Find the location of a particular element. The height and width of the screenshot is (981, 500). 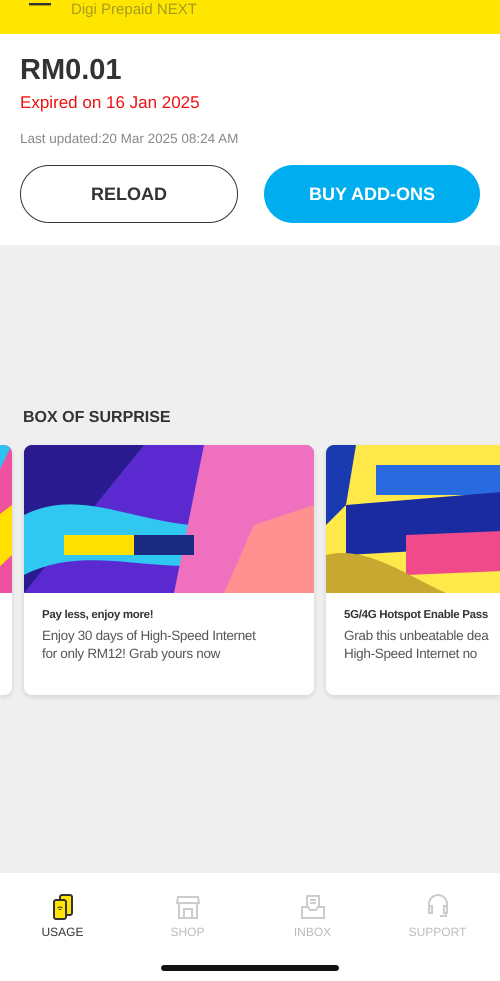

nav-tab: USAGE is located at coordinates (62, 927).